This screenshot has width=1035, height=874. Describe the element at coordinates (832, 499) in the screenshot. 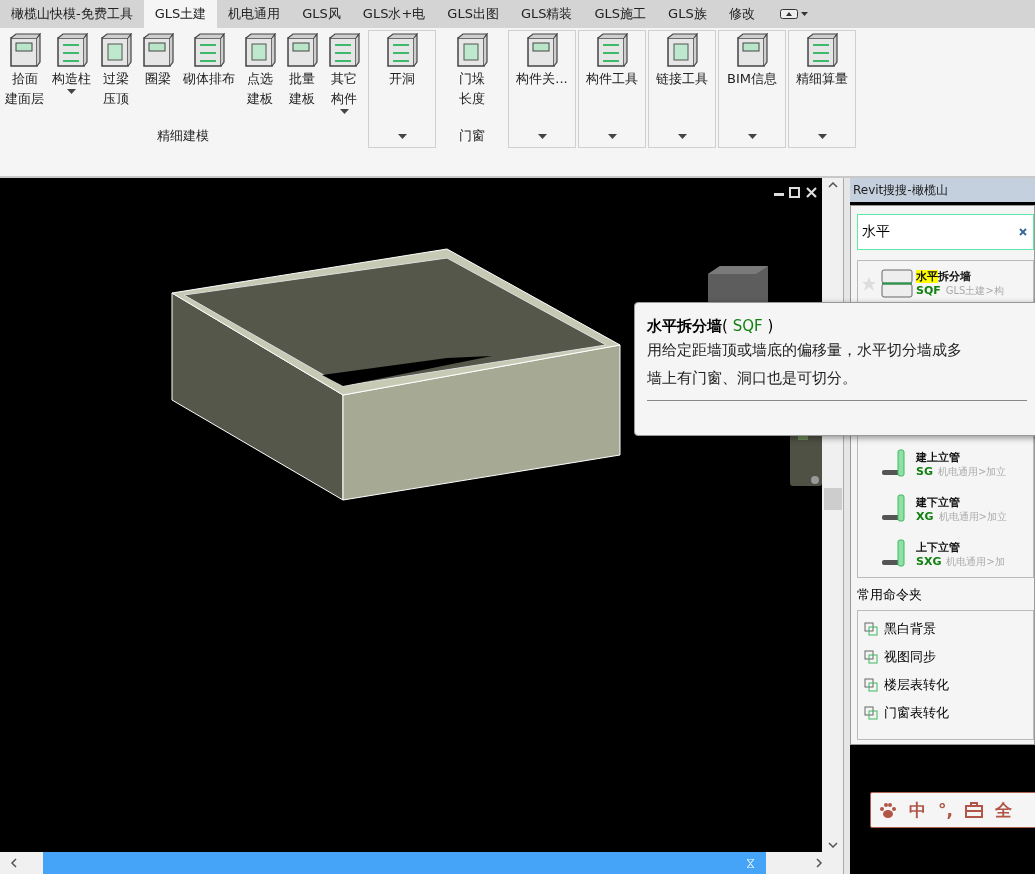

I see `scrollbar-thumb` at that location.